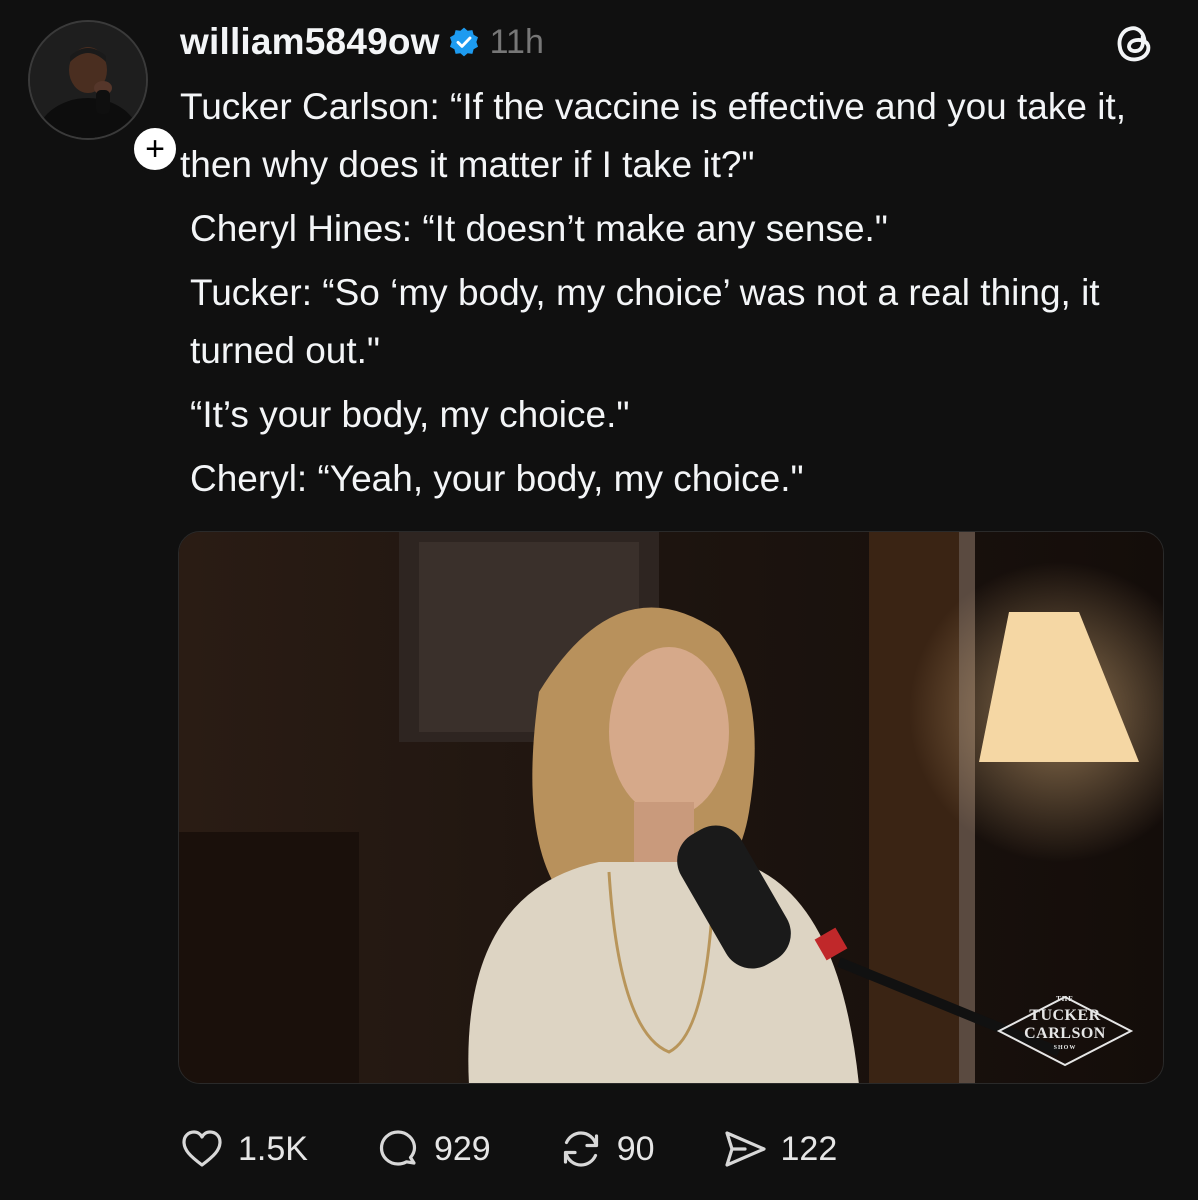  Describe the element at coordinates (398, 1148) in the screenshot. I see `comment-icon` at that location.